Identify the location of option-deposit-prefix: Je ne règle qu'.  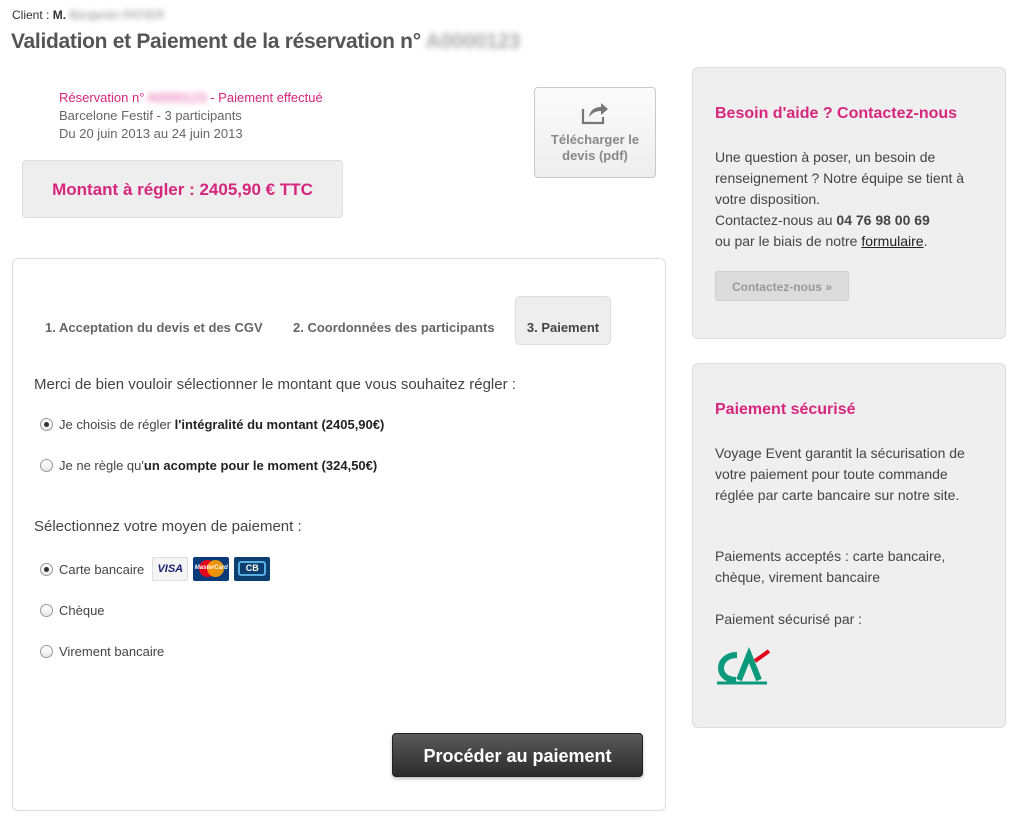
(101, 465).